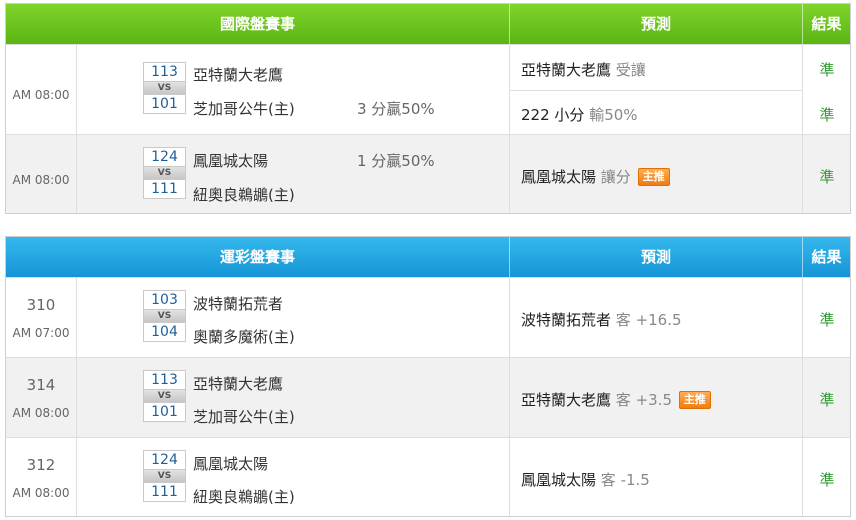  I want to click on prediction-type: 客 +3.5, so click(643, 400).